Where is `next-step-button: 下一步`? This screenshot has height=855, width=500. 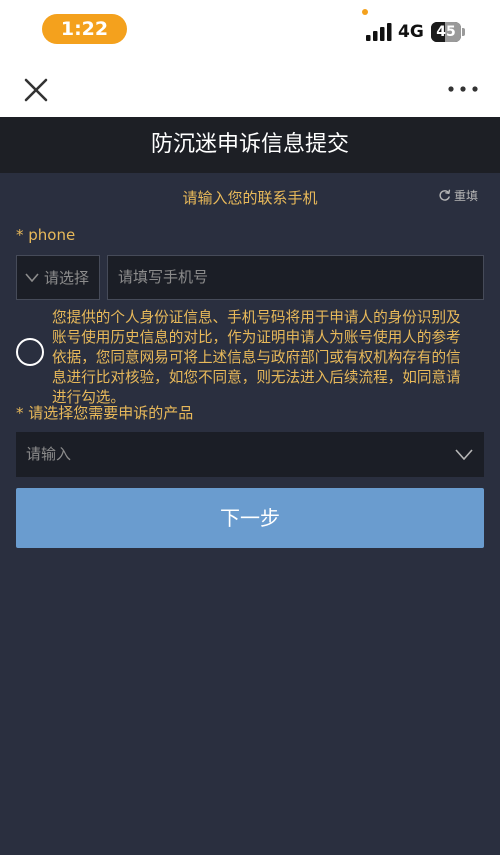 next-step-button: 下一步 is located at coordinates (250, 518).